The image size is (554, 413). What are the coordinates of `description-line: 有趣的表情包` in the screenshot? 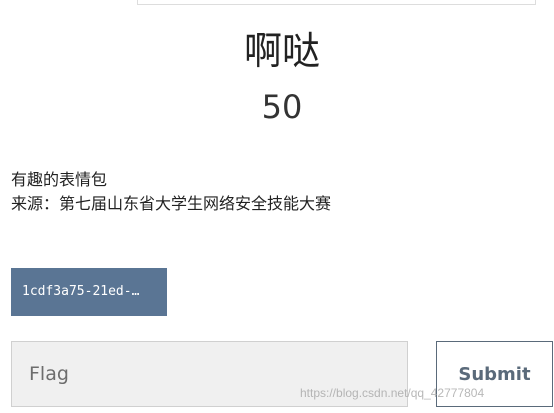 It's located at (59, 179).